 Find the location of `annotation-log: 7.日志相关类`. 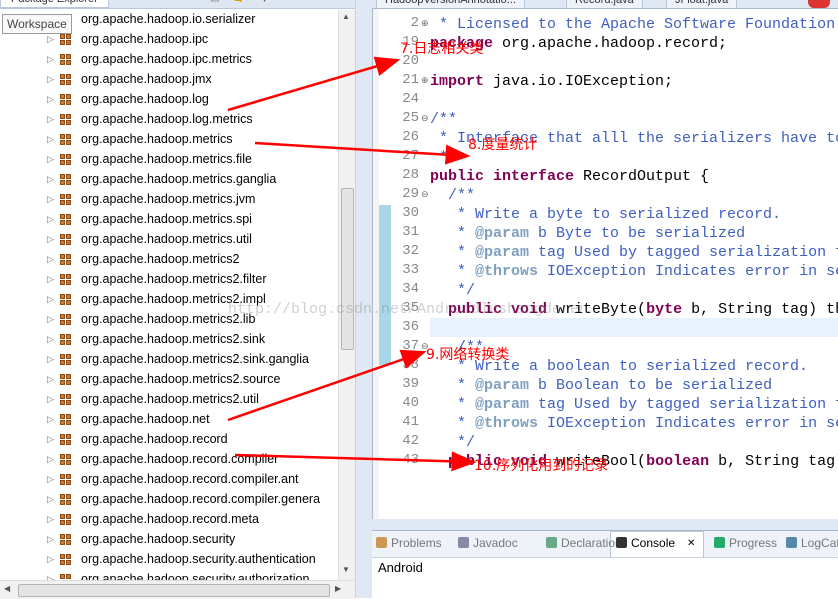

annotation-log: 7.日志相关类 is located at coordinates (442, 49).